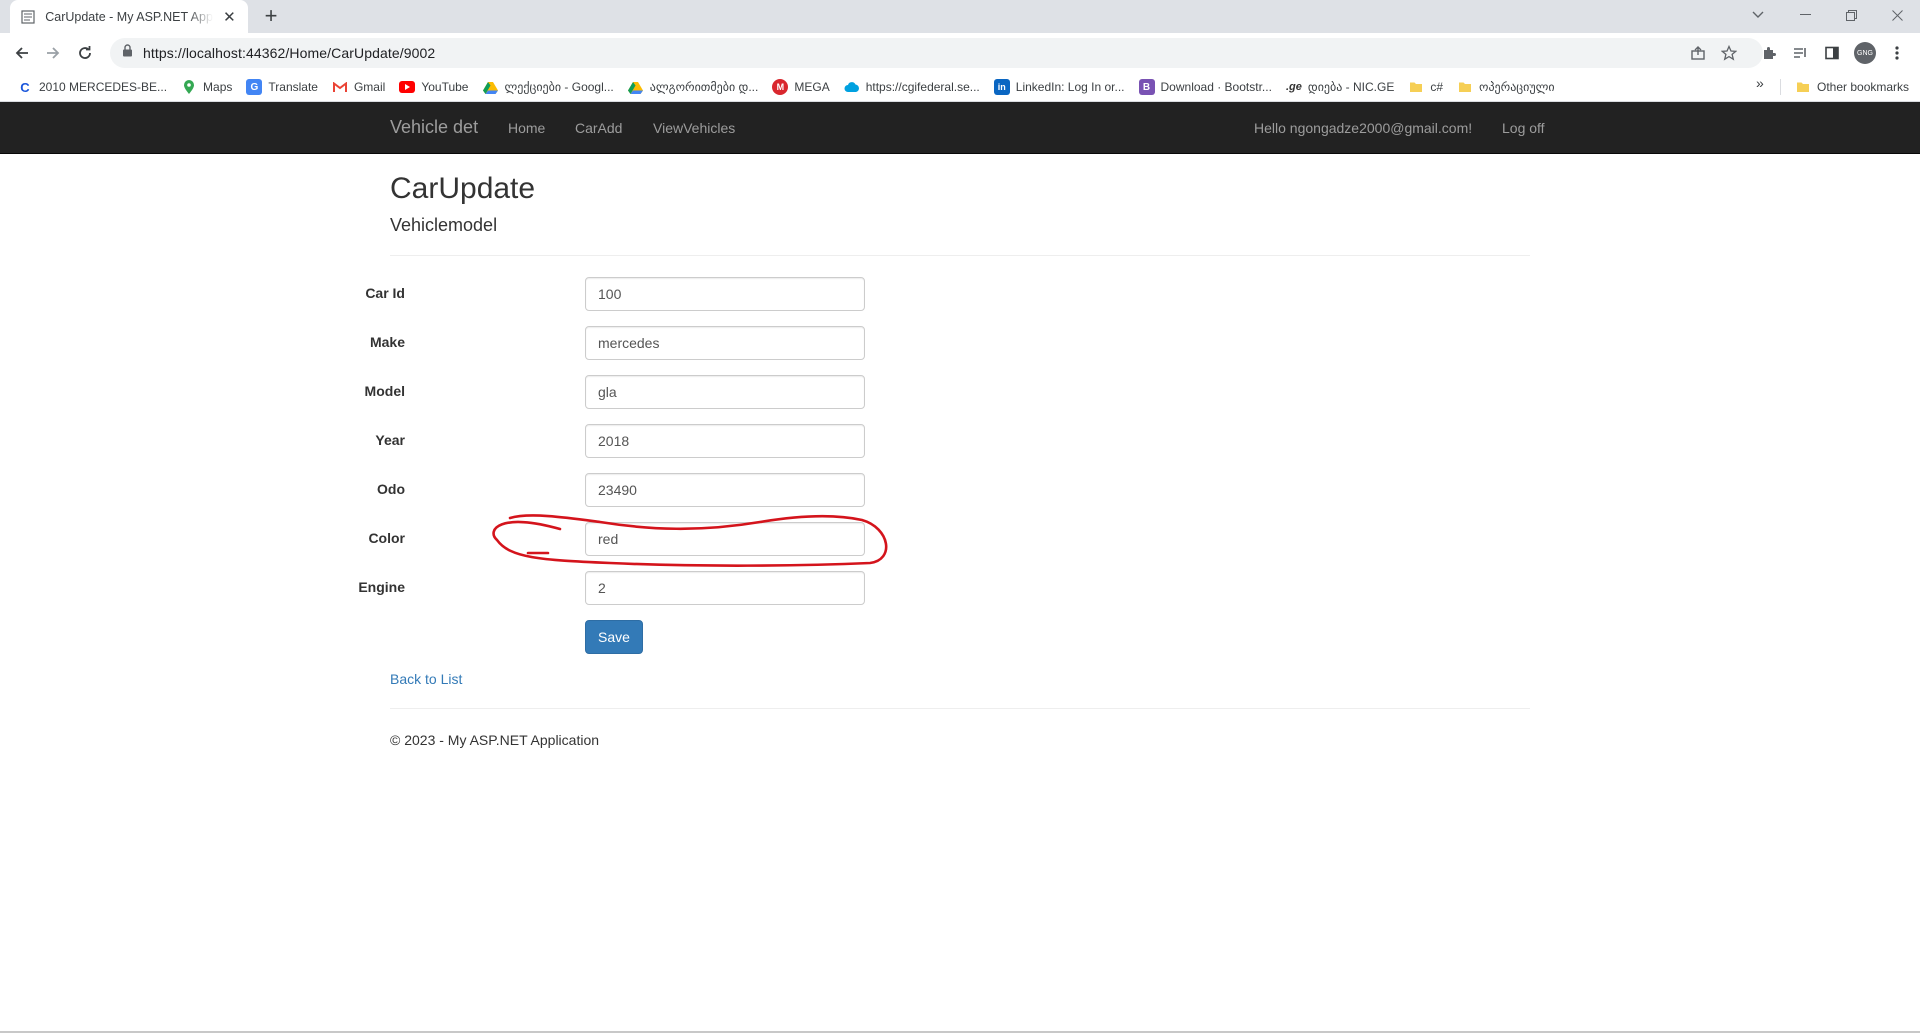 The width and height of the screenshot is (1920, 1033). Describe the element at coordinates (463, 188) in the screenshot. I see `page-title: CarUpdate` at that location.